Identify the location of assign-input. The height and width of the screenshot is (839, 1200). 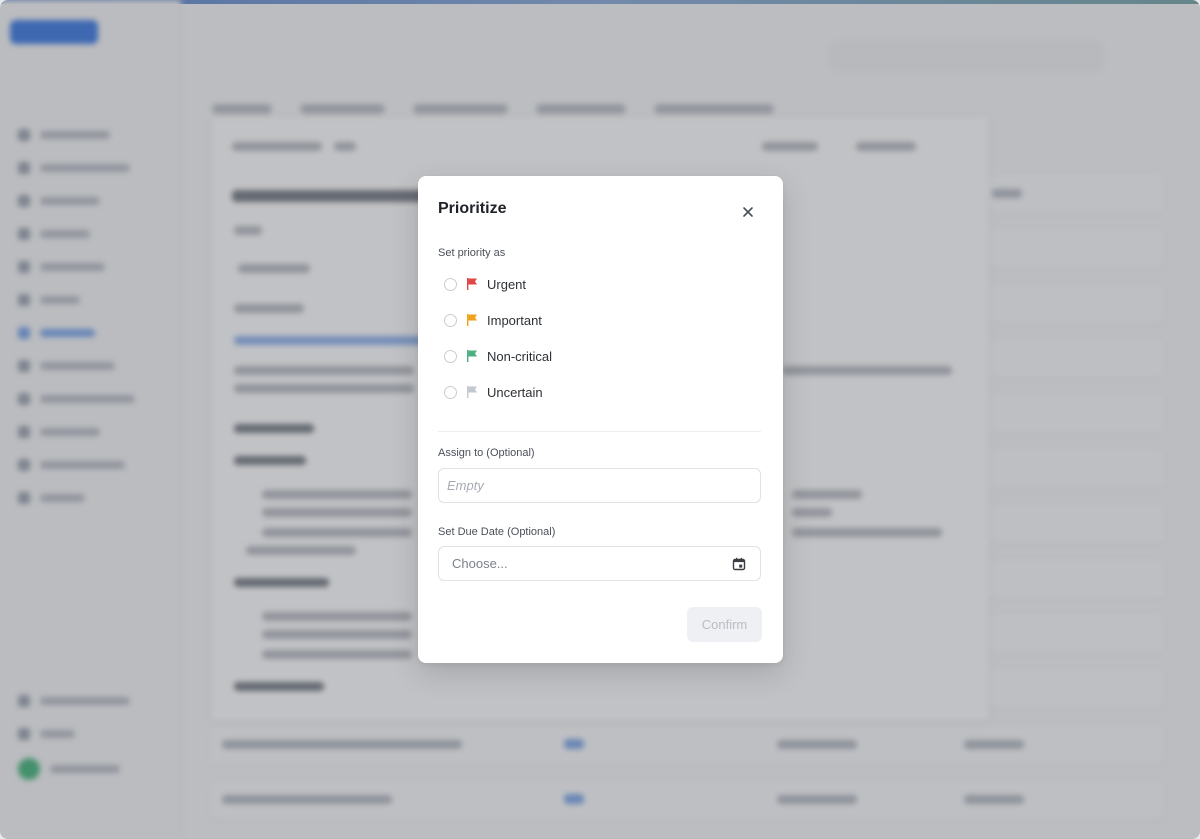
(599, 485).